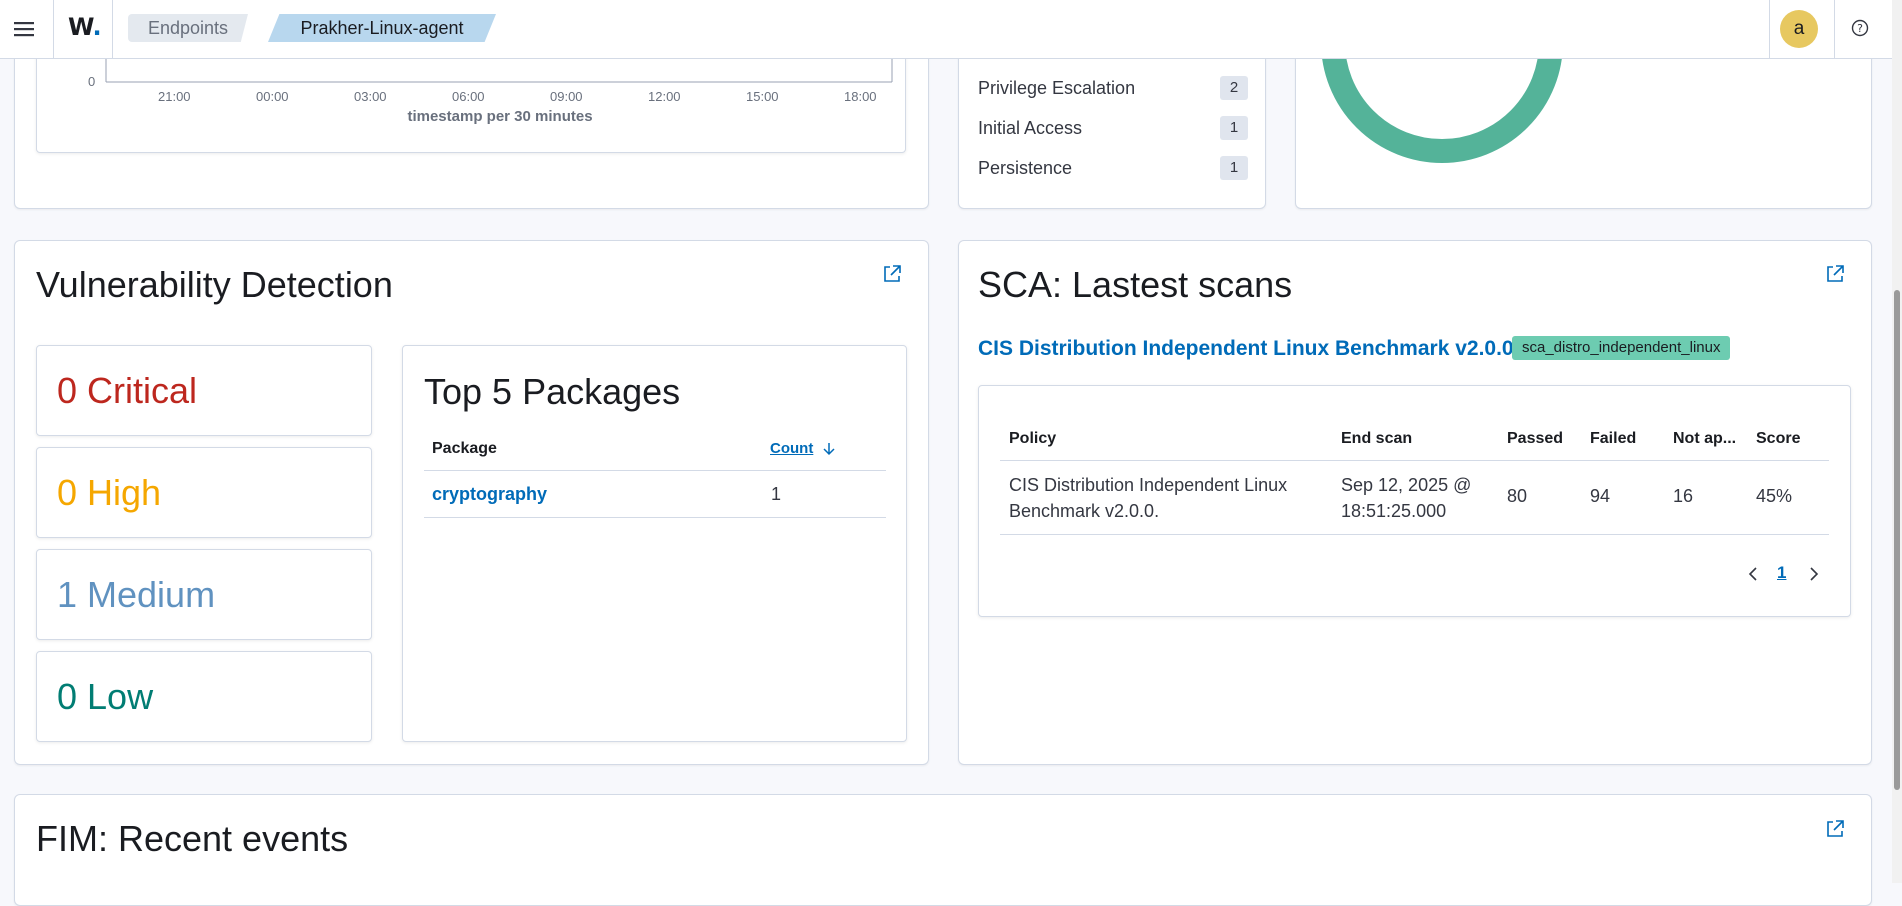  Describe the element at coordinates (1897, 540) in the screenshot. I see `scrollbar-thumb` at that location.